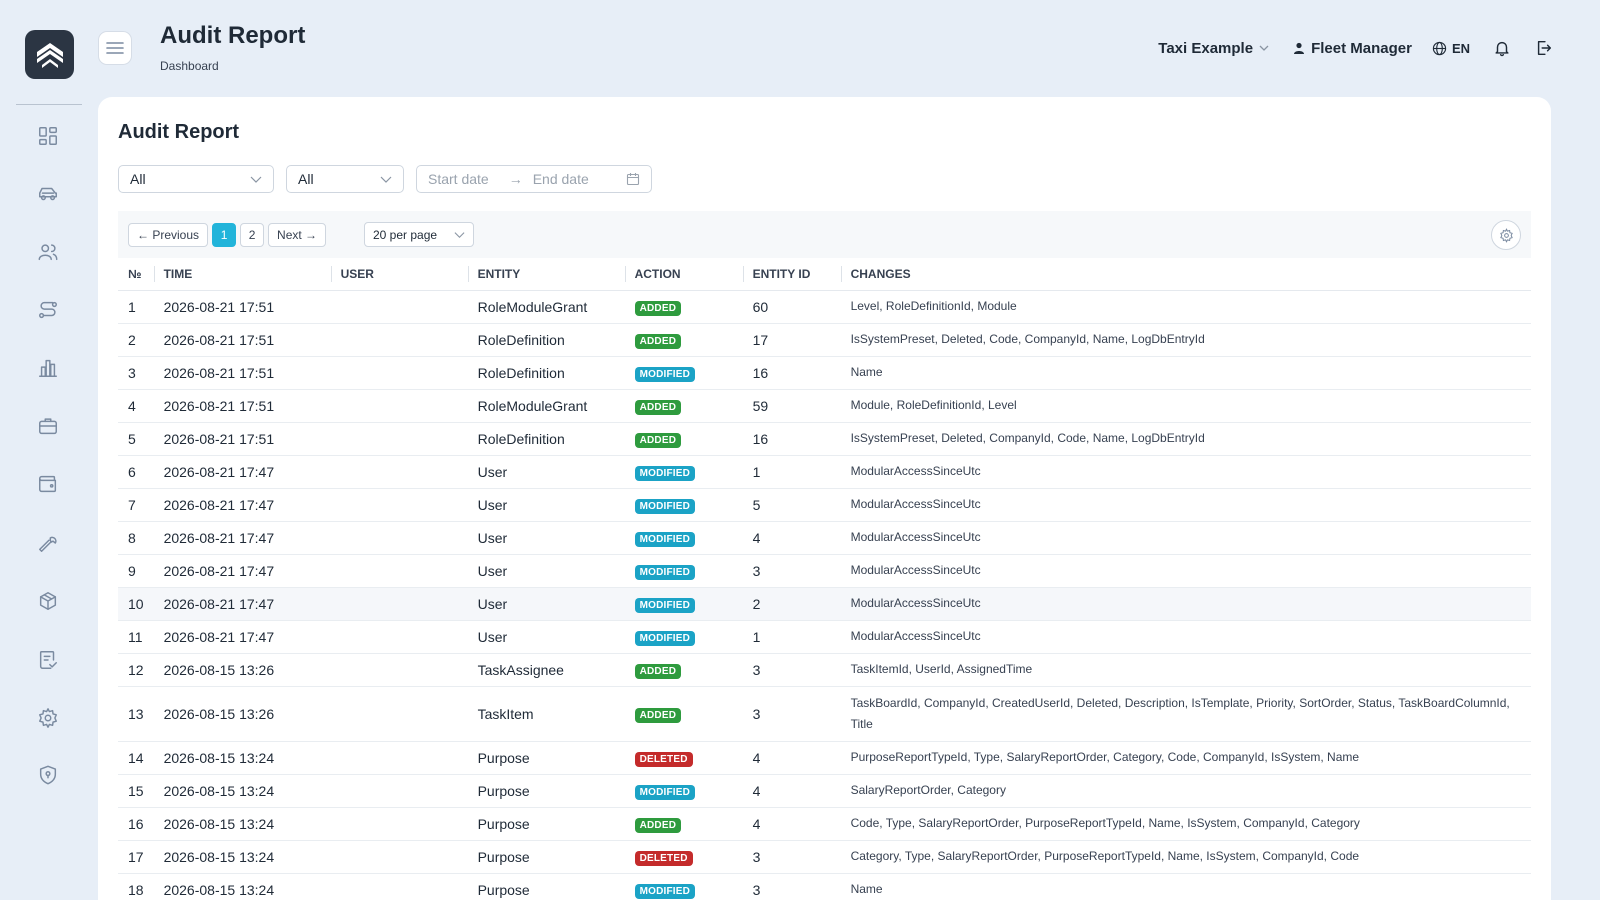 This screenshot has height=900, width=1600. What do you see at coordinates (458, 179) in the screenshot?
I see `start-date-input: Start date` at bounding box center [458, 179].